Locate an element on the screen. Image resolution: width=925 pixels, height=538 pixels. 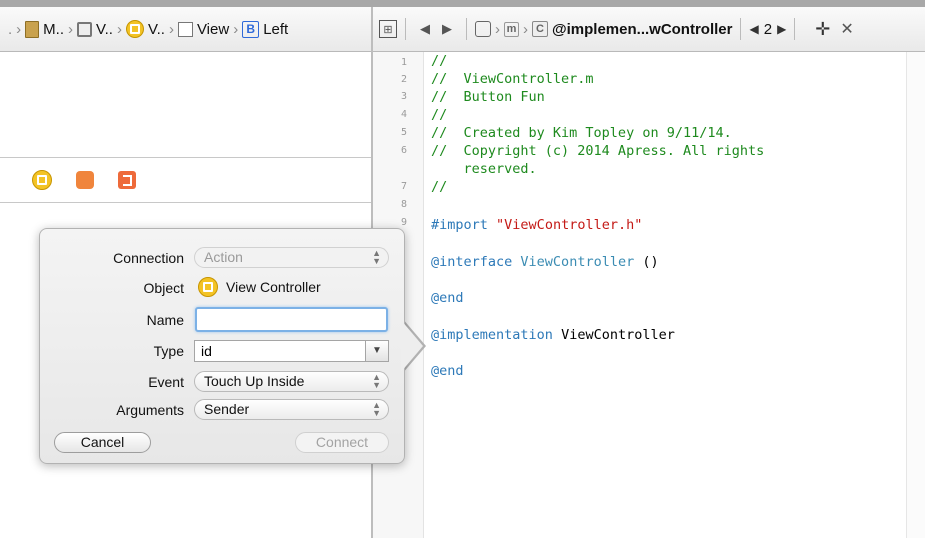
line-number: 6 is located at coordinates (403, 150).